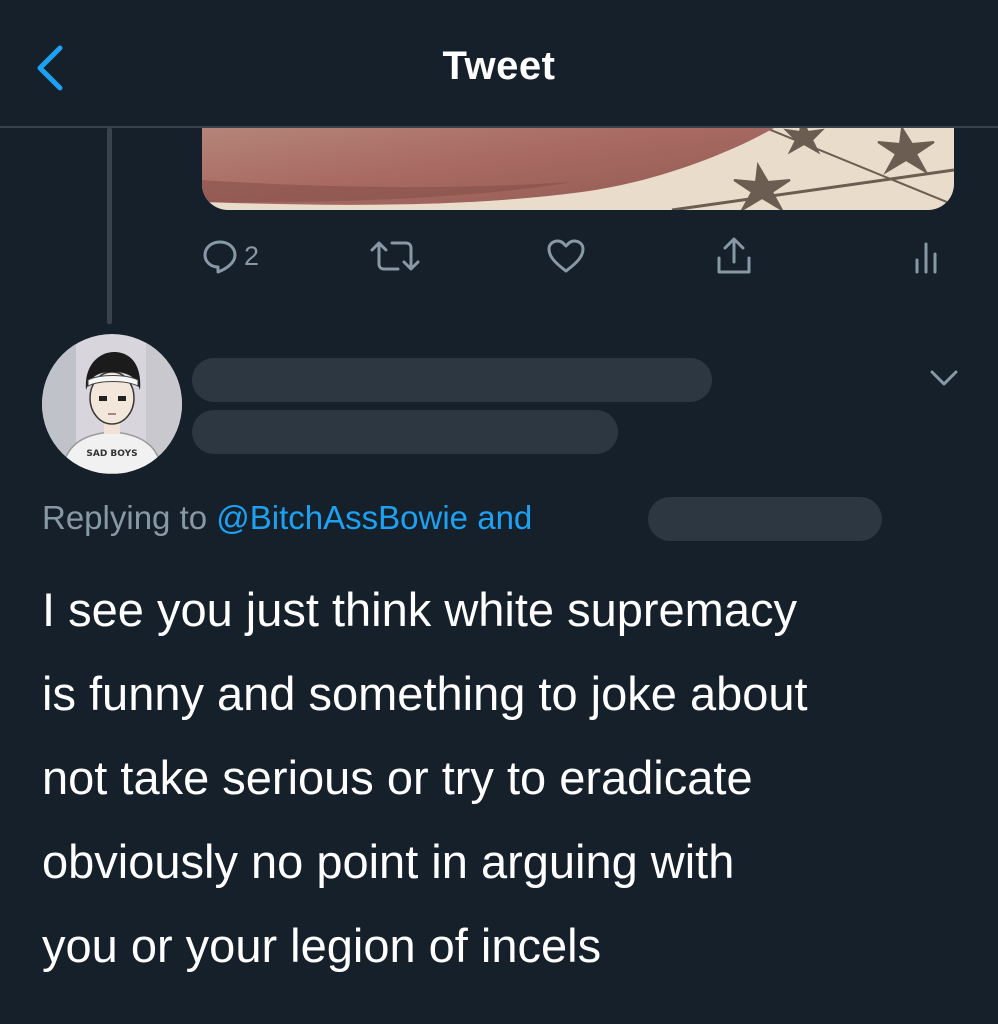  What do you see at coordinates (322, 945) in the screenshot?
I see `tweet-text-line: you or your legion of incels` at bounding box center [322, 945].